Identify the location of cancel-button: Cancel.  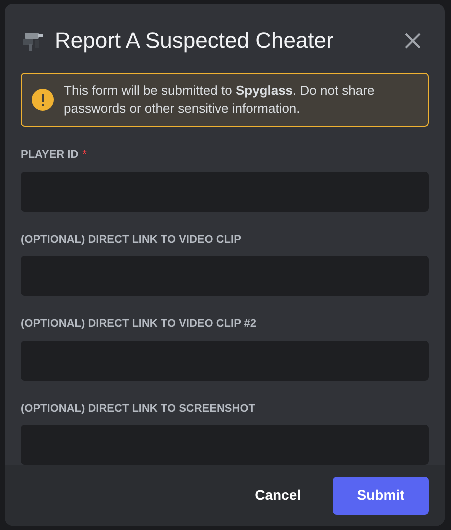
(278, 495).